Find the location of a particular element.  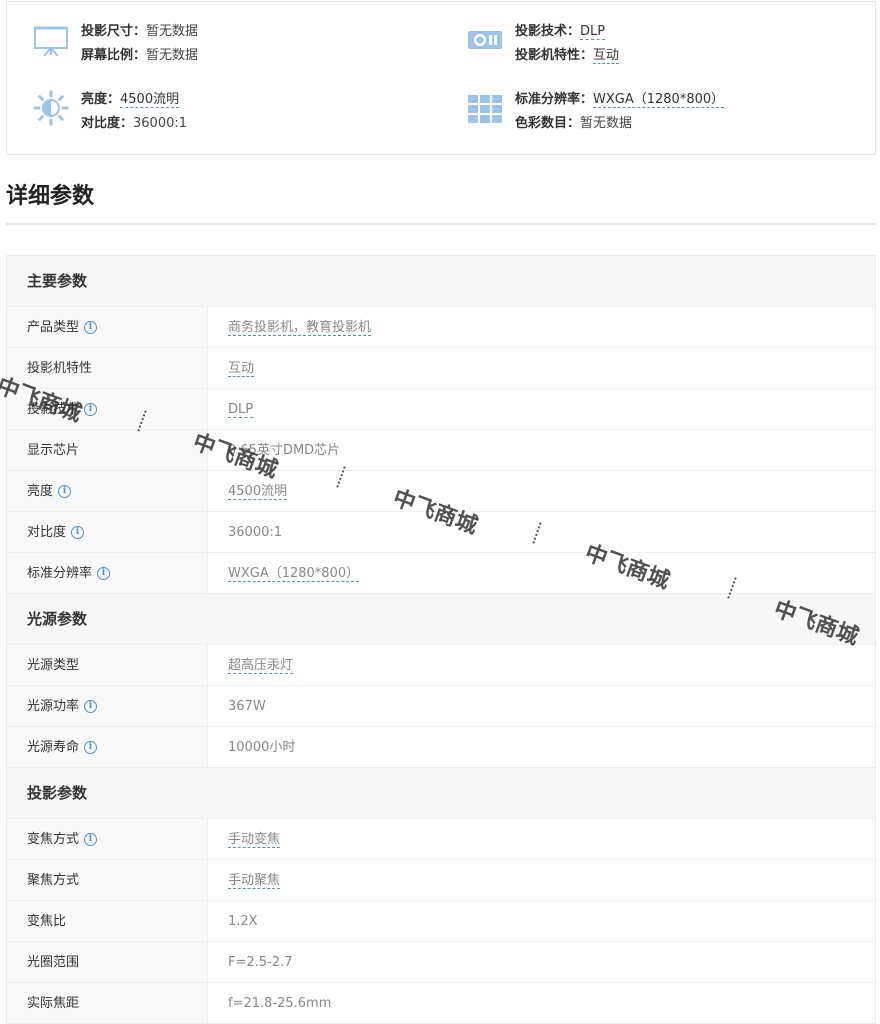

row-label: 标准分辨率 is located at coordinates (60, 573).